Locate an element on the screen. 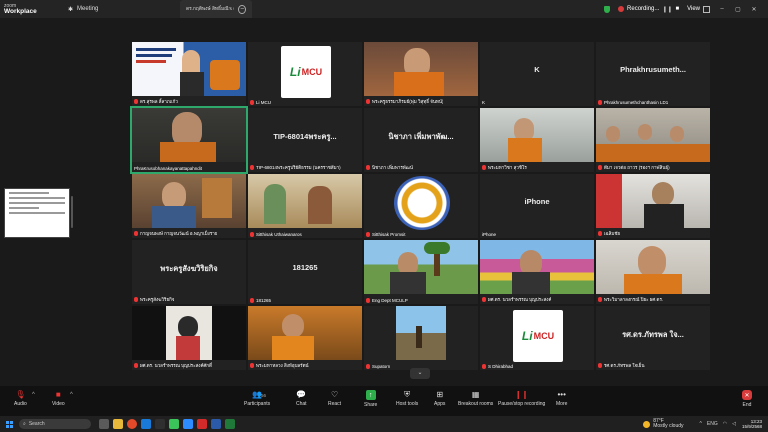 This screenshot has height=432, width=768. share-button: ↑ Share is located at coordinates (370, 399).